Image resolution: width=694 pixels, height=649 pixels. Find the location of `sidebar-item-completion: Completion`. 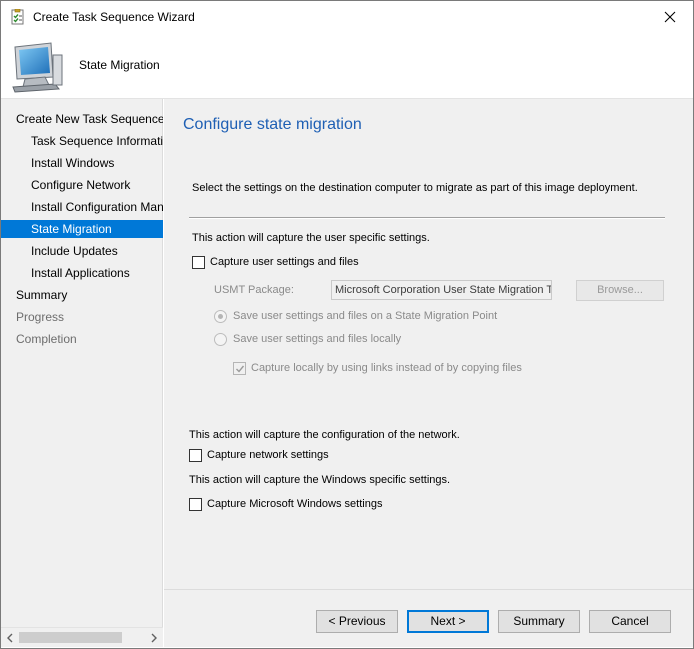

sidebar-item-completion: Completion is located at coordinates (46, 339).